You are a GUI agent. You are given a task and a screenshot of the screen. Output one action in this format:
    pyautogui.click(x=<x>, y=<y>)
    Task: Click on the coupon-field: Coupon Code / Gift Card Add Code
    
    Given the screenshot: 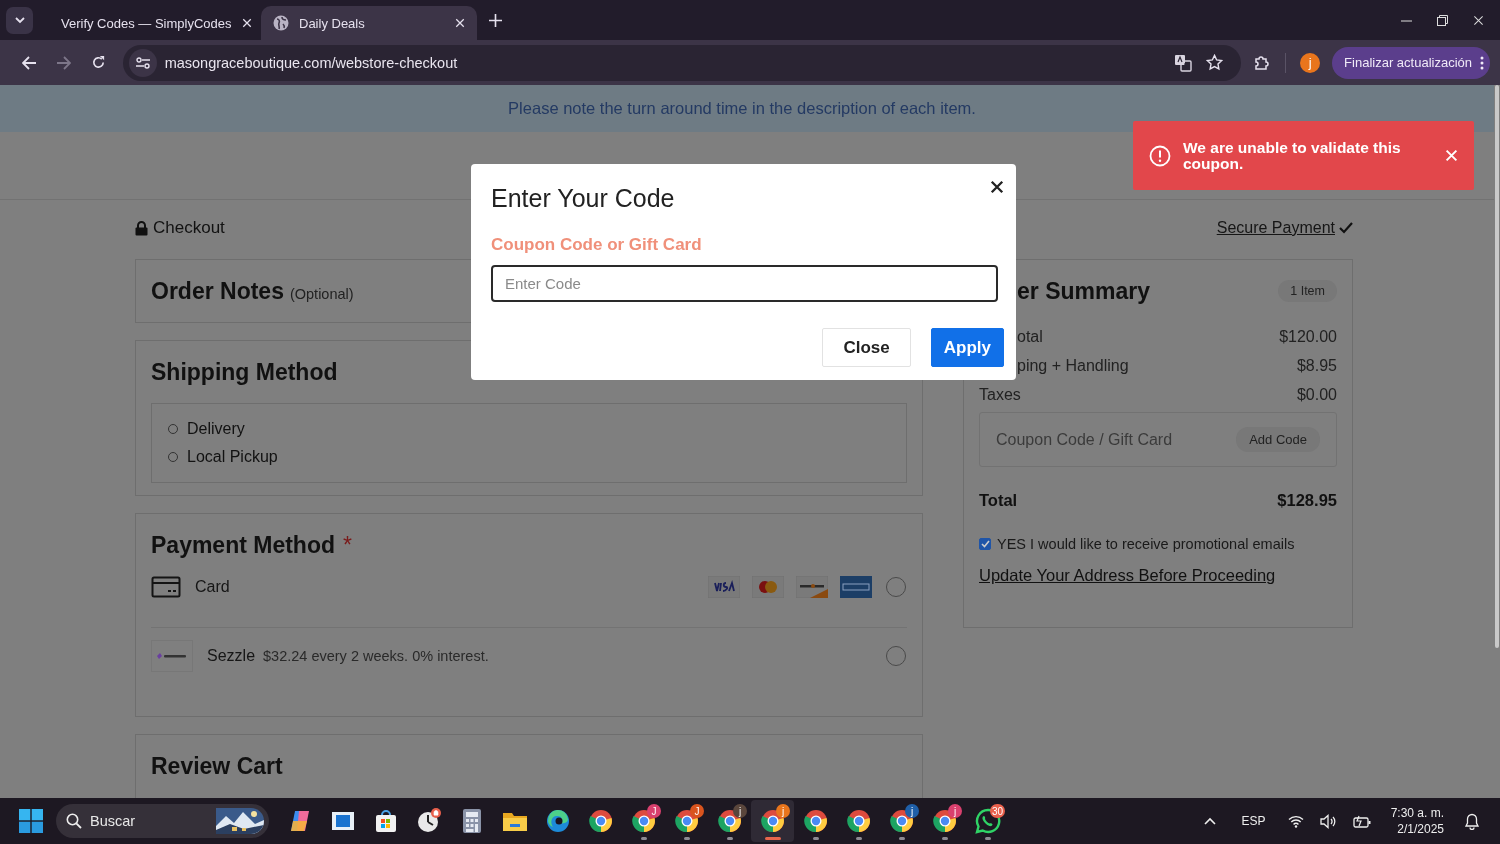 What is the action you would take?
    pyautogui.click(x=1158, y=439)
    